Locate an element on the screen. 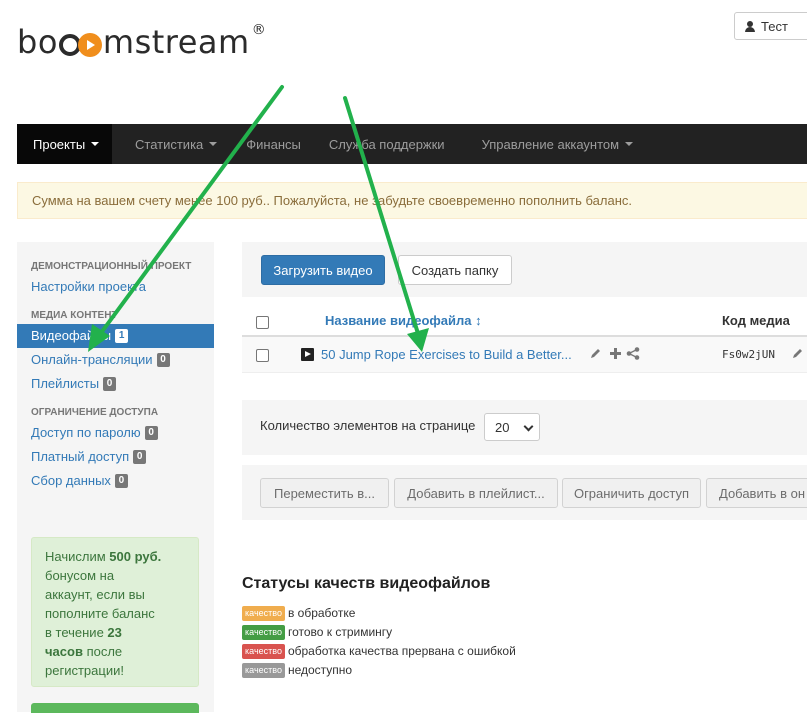 The height and width of the screenshot is (713, 807). status-label-error: качество is located at coordinates (263, 651).